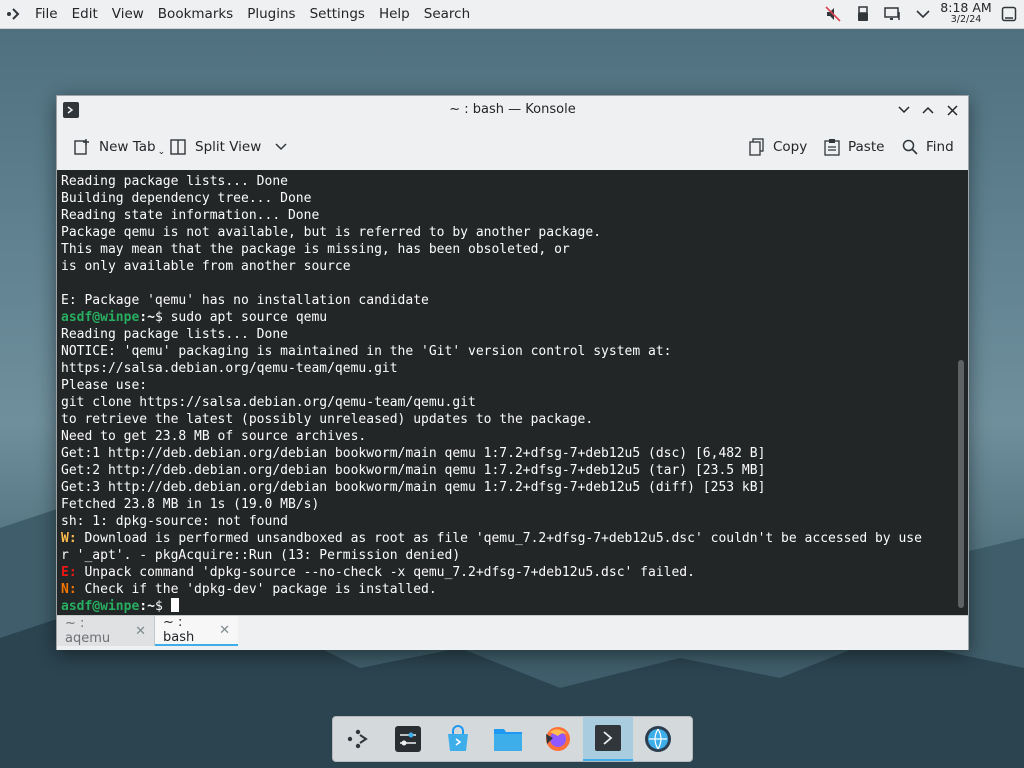 The height and width of the screenshot is (768, 1024). I want to click on find-label: Find, so click(940, 147).